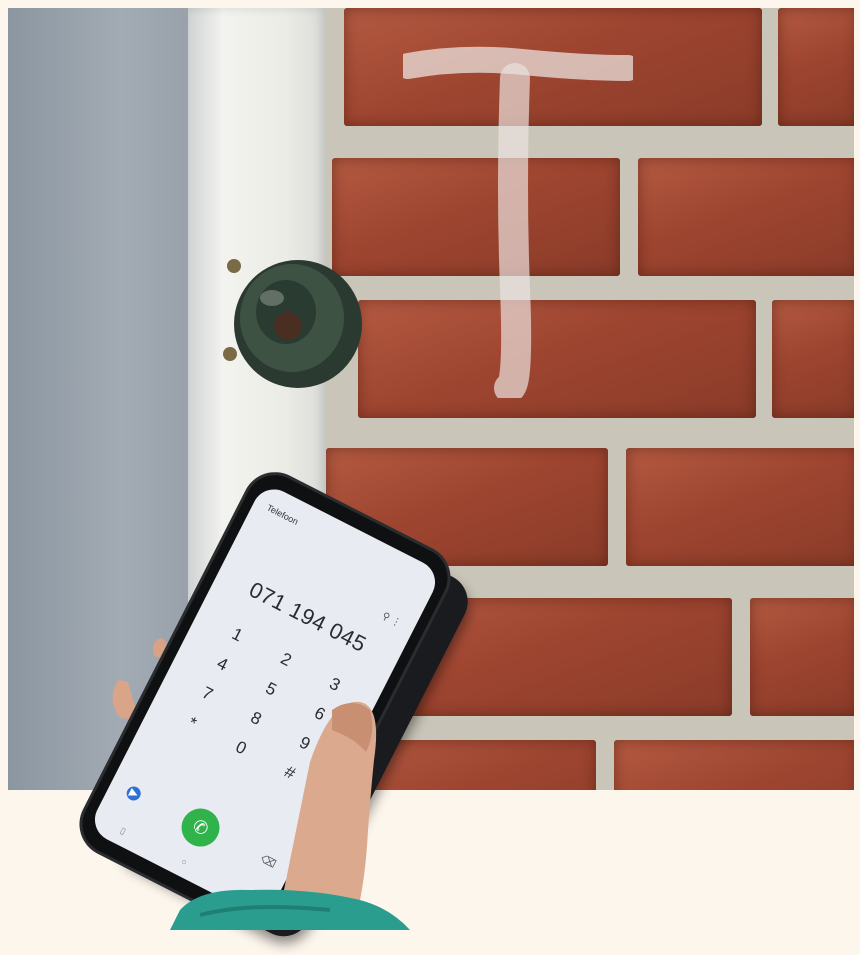 The image size is (860, 955). Describe the element at coordinates (305, 743) in the screenshot. I see `key-9: 9` at that location.